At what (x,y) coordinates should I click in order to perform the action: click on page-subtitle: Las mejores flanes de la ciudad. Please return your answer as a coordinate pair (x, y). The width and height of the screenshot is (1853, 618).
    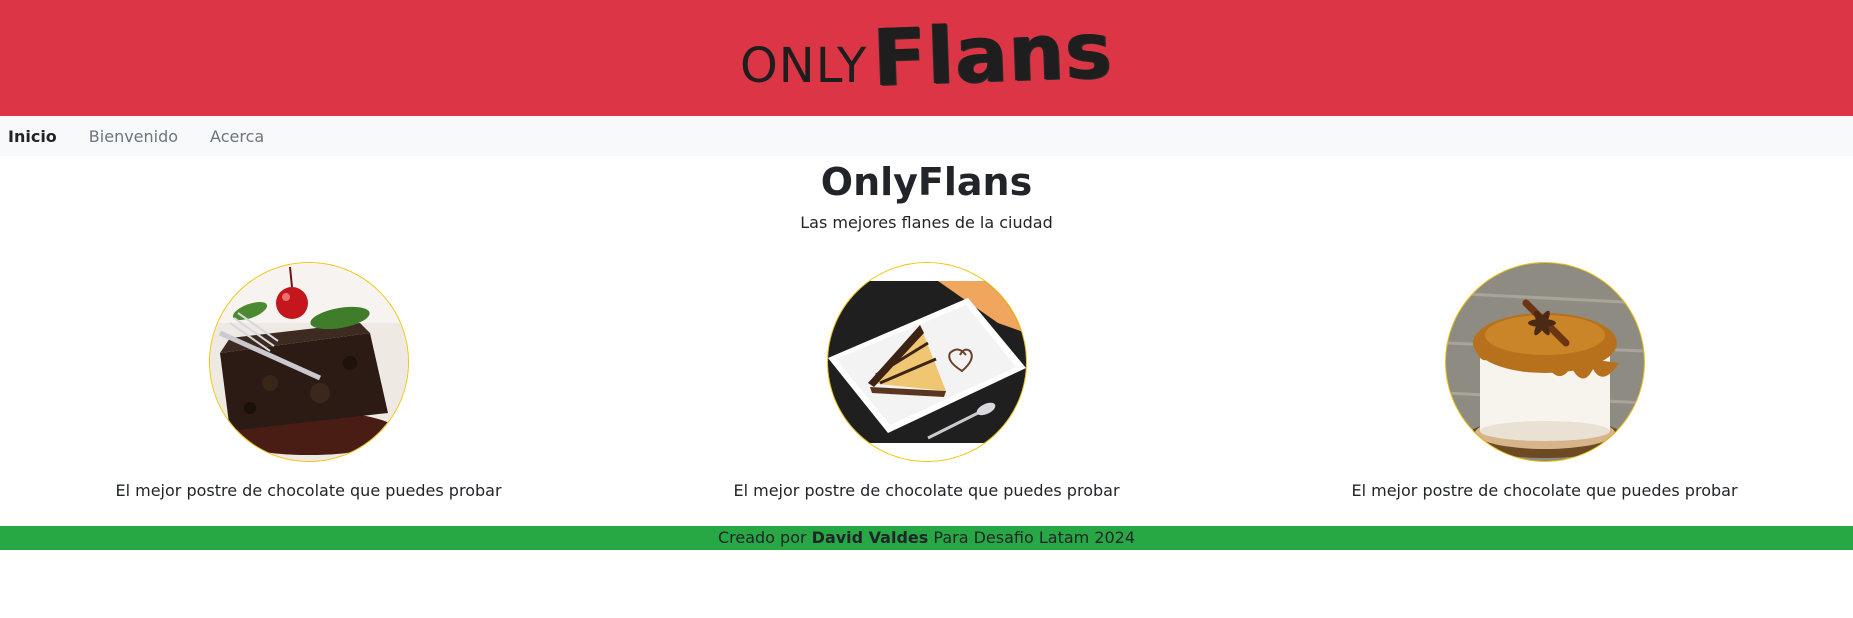
    Looking at the image, I should click on (926, 222).